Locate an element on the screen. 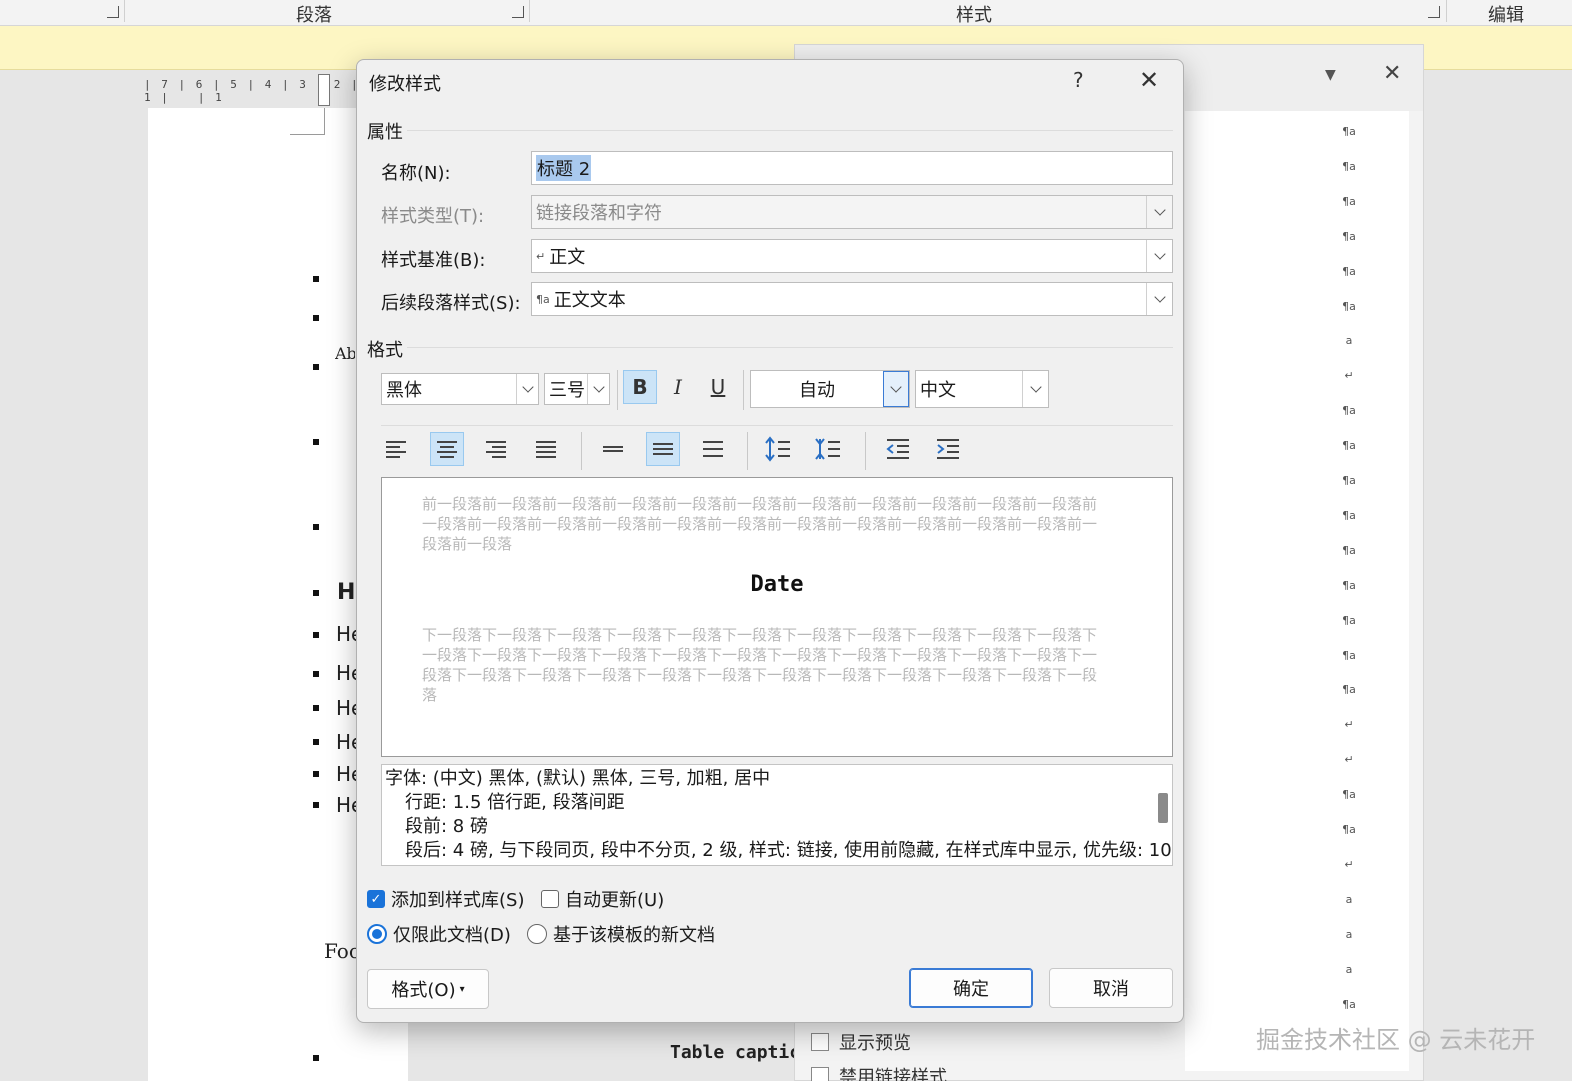  font-dialog-launcher-icon is located at coordinates (113, 12).